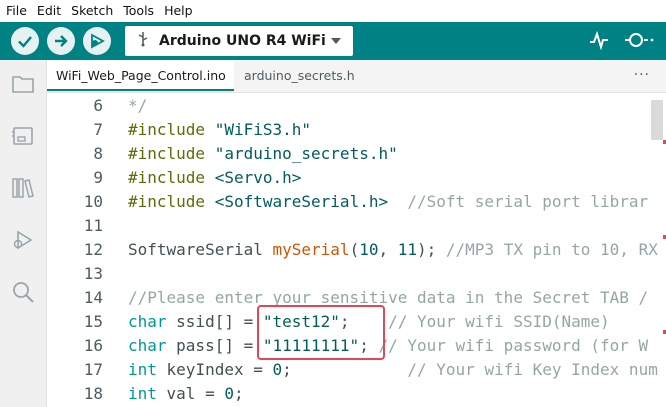 This screenshot has height=407, width=666. I want to click on code-line: 8 #include "arduino_secrets.h", so click(353, 154).